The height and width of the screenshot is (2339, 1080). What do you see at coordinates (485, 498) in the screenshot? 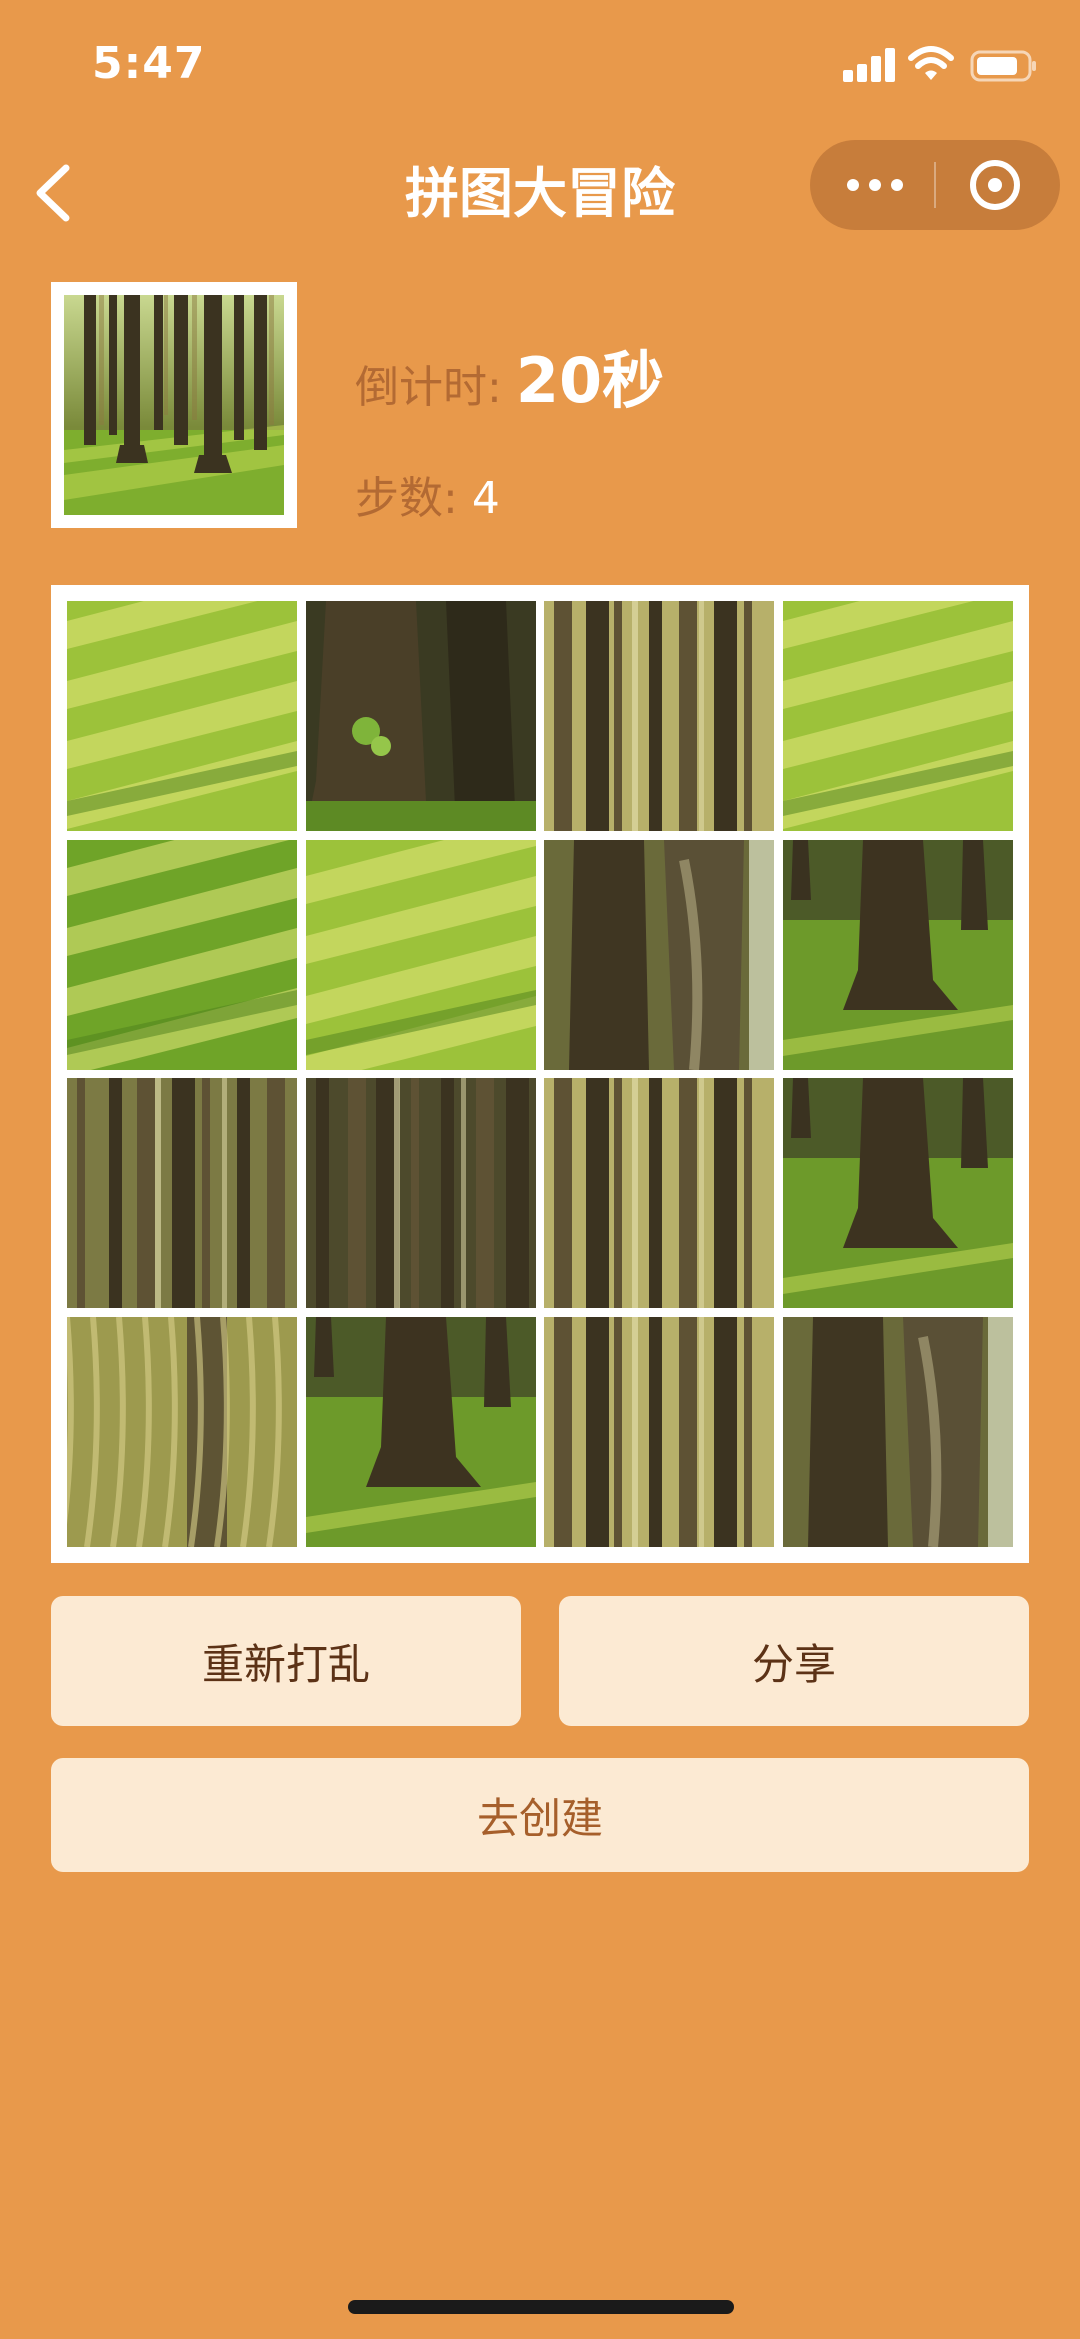
I see `steps-value: 4` at bounding box center [485, 498].